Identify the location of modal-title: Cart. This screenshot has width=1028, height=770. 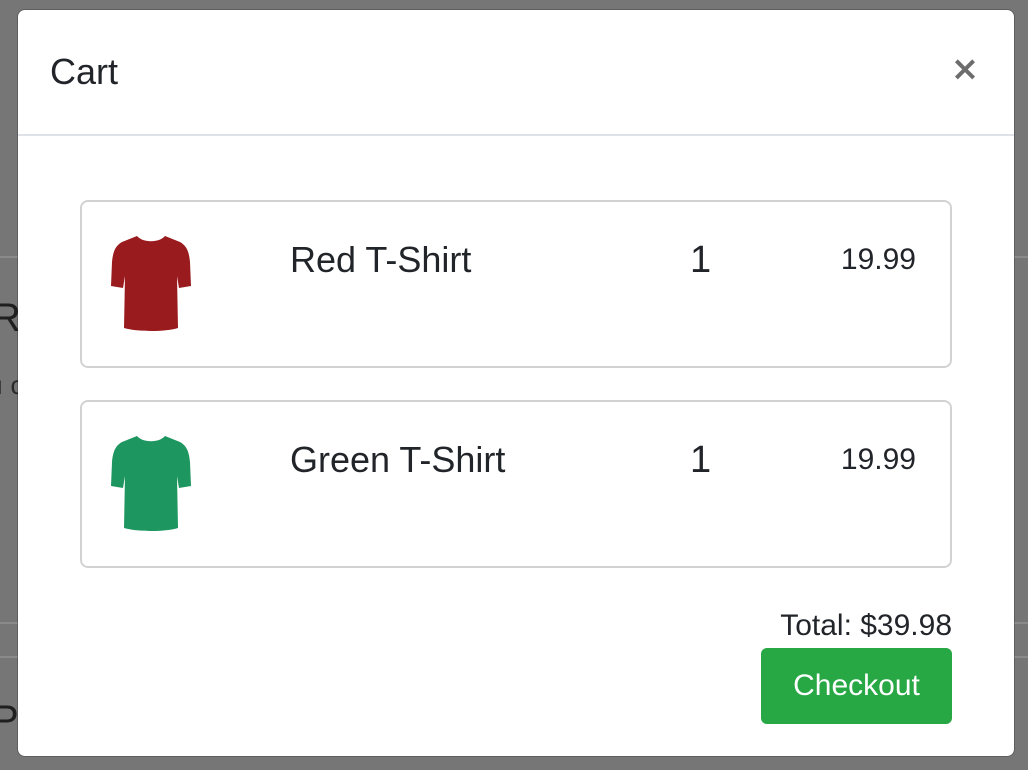
(84, 71).